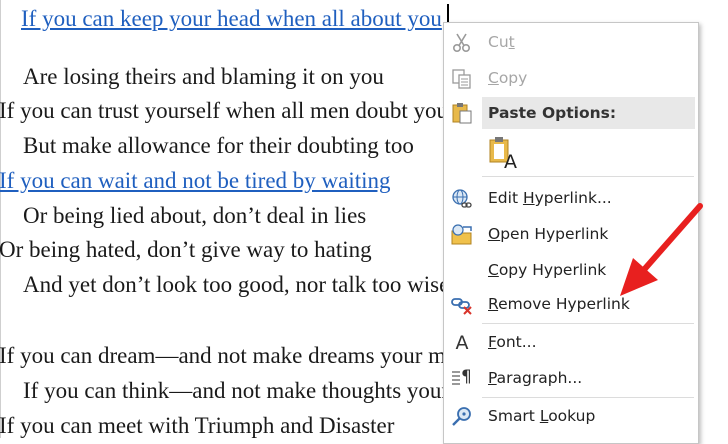  Describe the element at coordinates (661, 249) in the screenshot. I see `red-arrow-annotation` at that location.